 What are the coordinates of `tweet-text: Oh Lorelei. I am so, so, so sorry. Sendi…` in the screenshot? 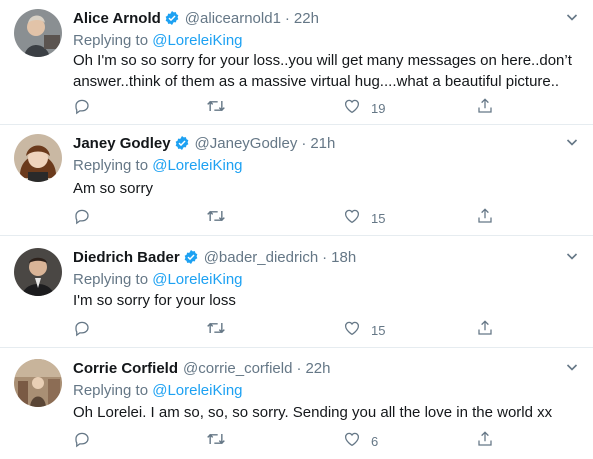 It's located at (313, 412).